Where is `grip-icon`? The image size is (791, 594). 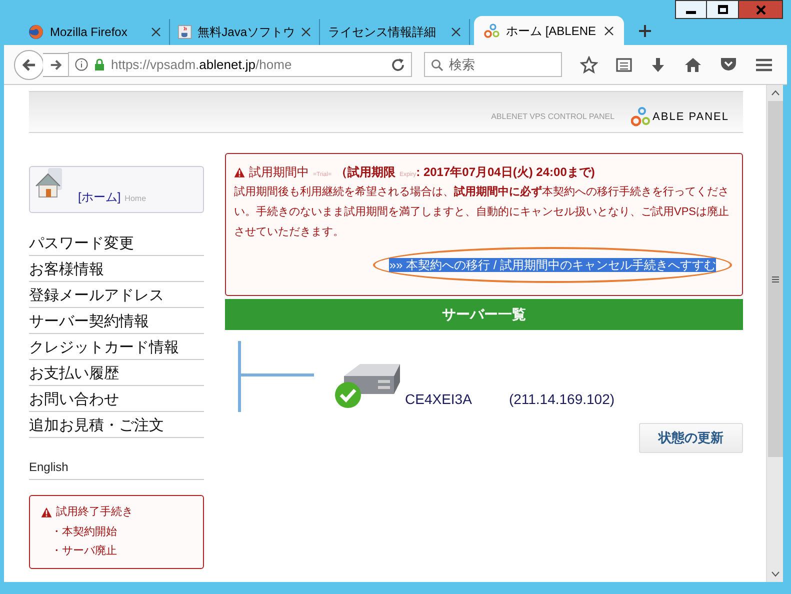 grip-icon is located at coordinates (775, 279).